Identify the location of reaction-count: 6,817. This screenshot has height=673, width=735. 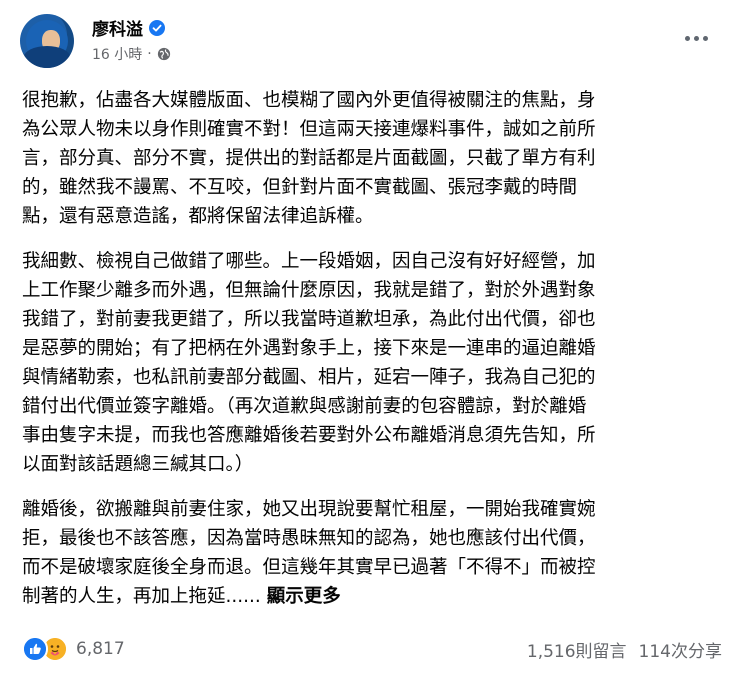
(100, 649).